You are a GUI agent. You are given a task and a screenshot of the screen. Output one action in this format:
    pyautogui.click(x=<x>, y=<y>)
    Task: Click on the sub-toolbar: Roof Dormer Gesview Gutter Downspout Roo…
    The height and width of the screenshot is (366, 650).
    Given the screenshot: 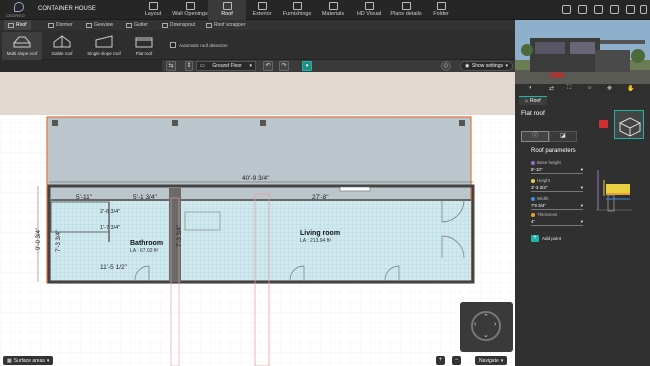 What is the action you would take?
    pyautogui.click(x=257, y=25)
    